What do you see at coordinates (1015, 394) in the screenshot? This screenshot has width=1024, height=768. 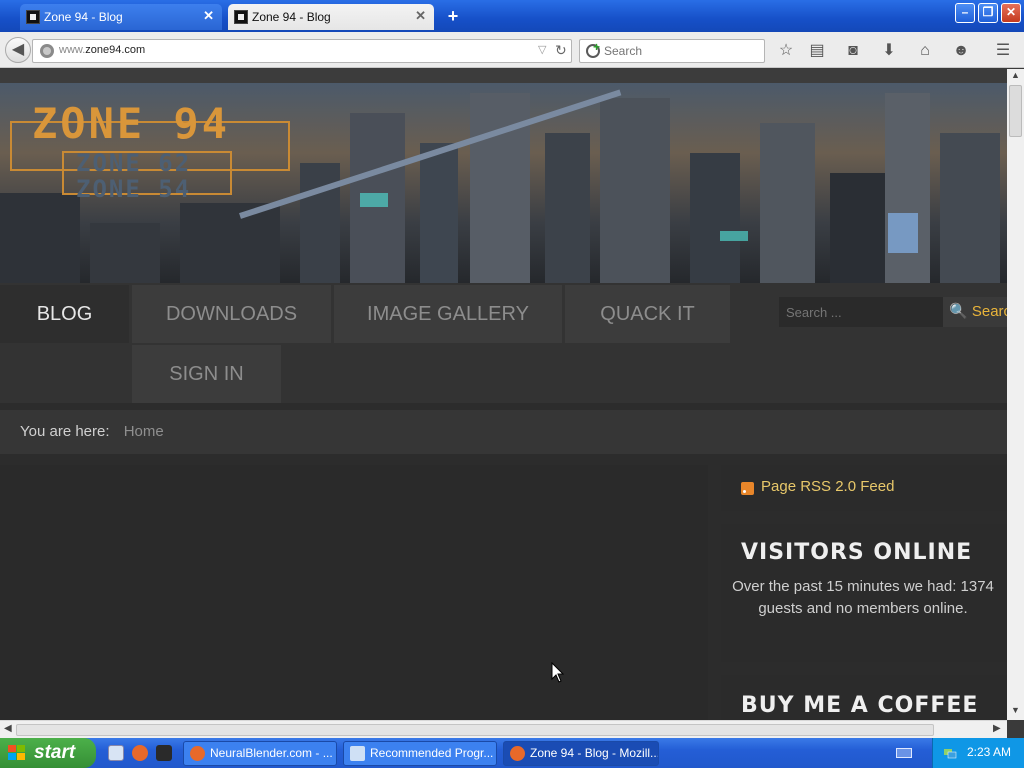 I see `vertical-scrollbar: ▲ ▼` at bounding box center [1015, 394].